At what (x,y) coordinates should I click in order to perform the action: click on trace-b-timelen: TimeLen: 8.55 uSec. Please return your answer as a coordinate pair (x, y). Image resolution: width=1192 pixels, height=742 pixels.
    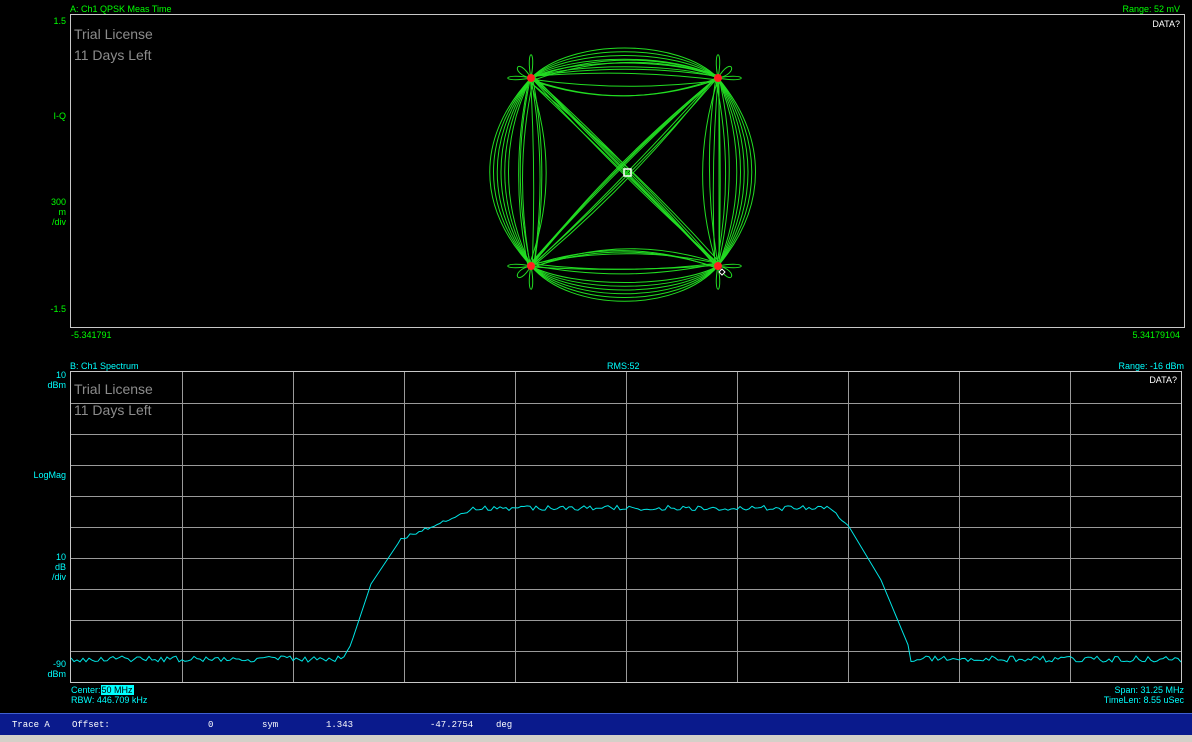
    Looking at the image, I should click on (1143, 700).